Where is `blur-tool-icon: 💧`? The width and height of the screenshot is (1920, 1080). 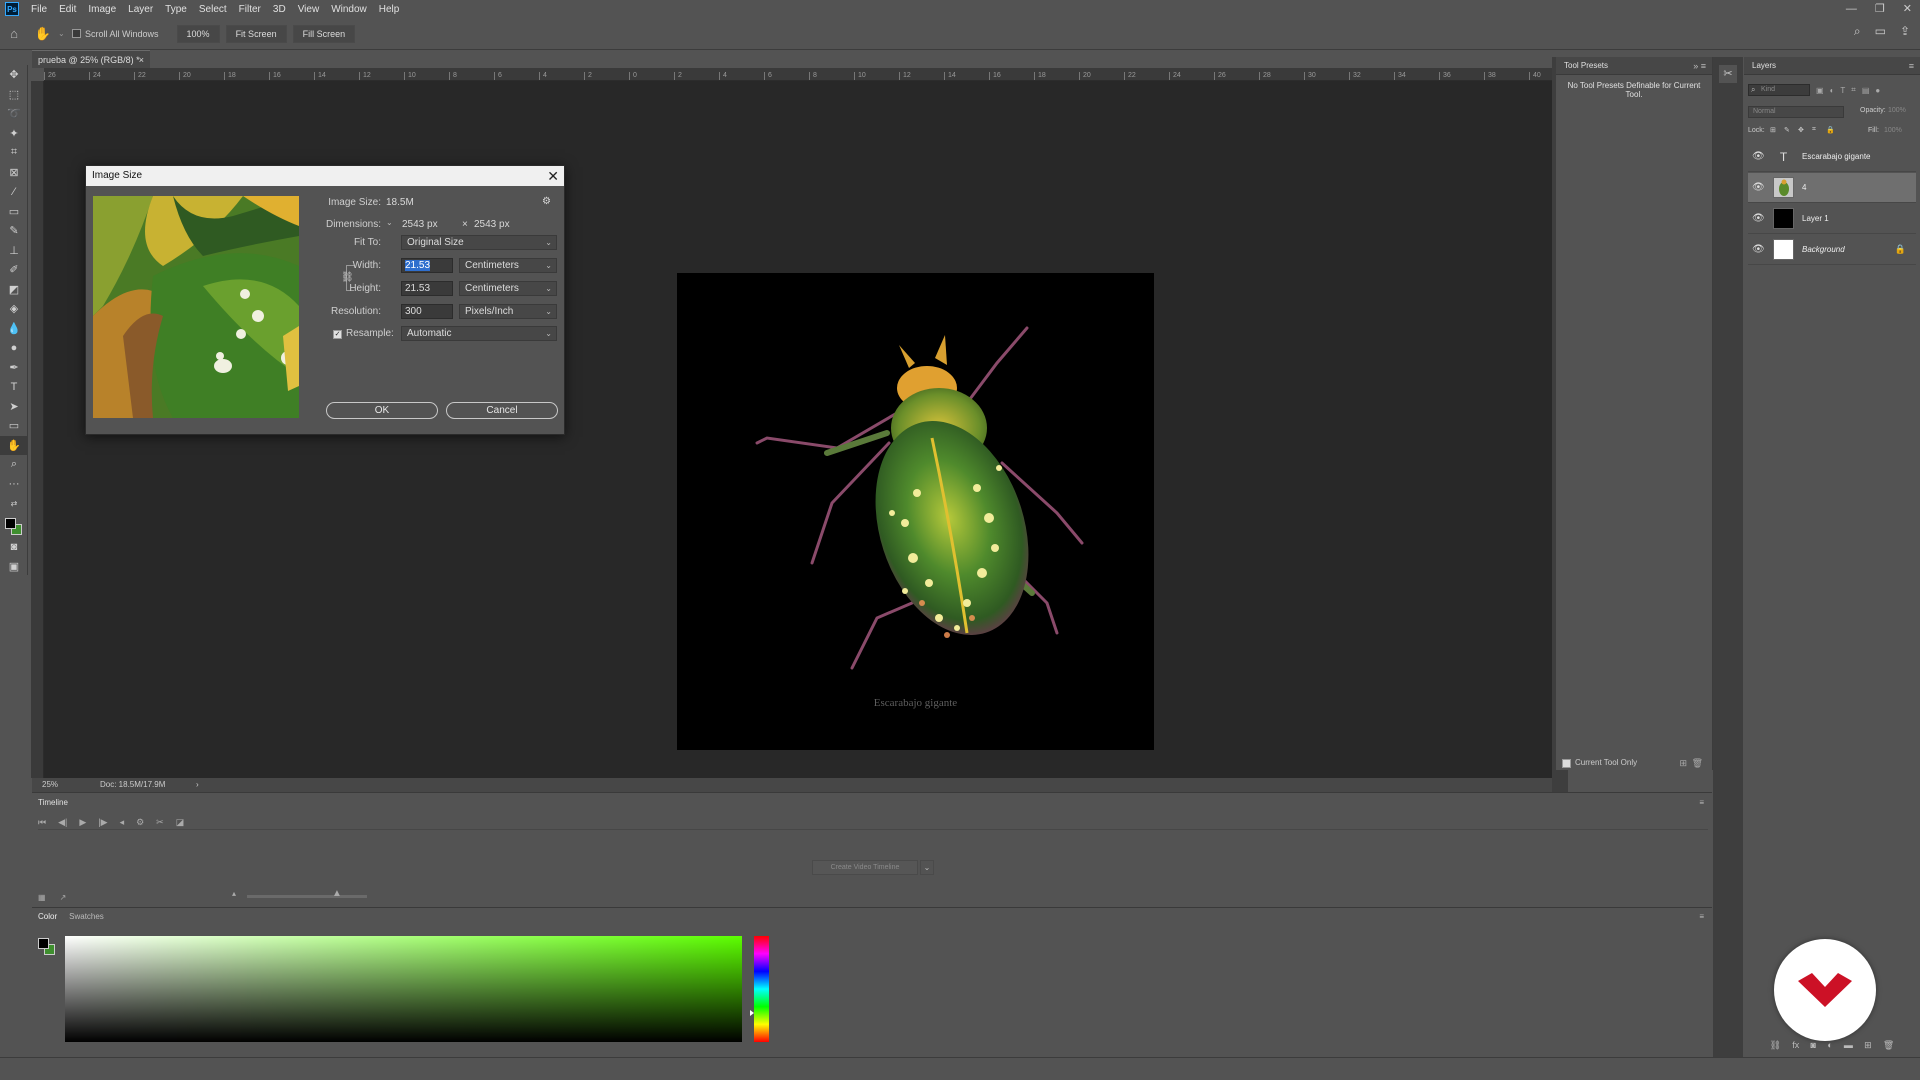
blur-tool-icon: 💧 is located at coordinates (14, 329).